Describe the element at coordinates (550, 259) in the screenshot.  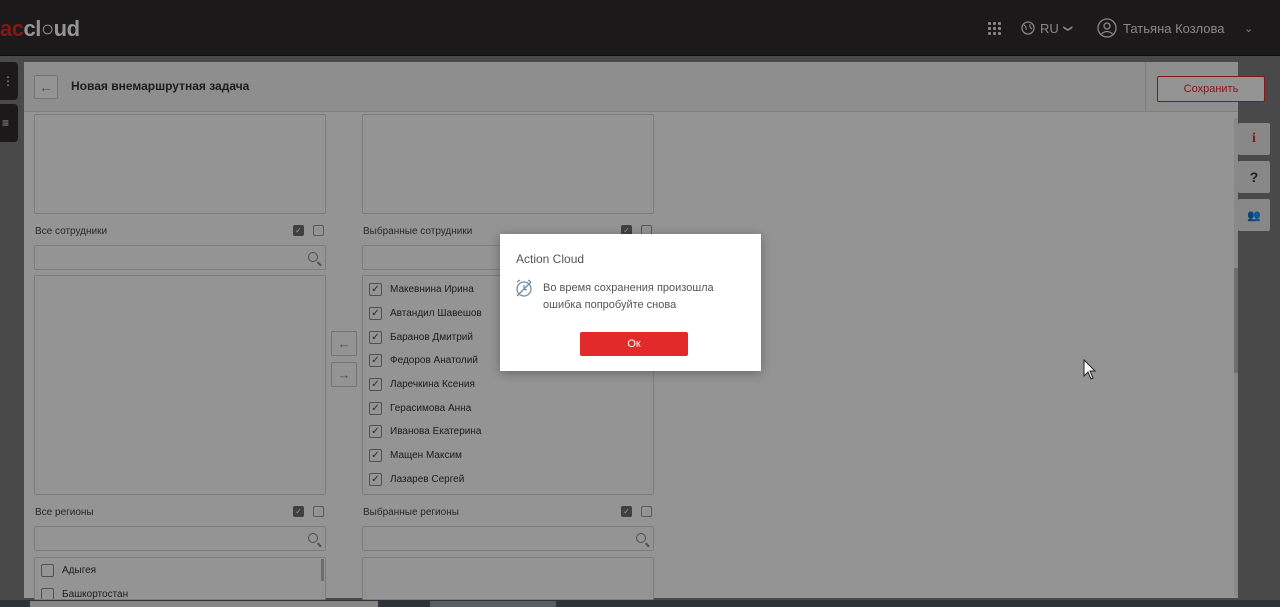
I see `dialog-title: Action Cloud` at that location.